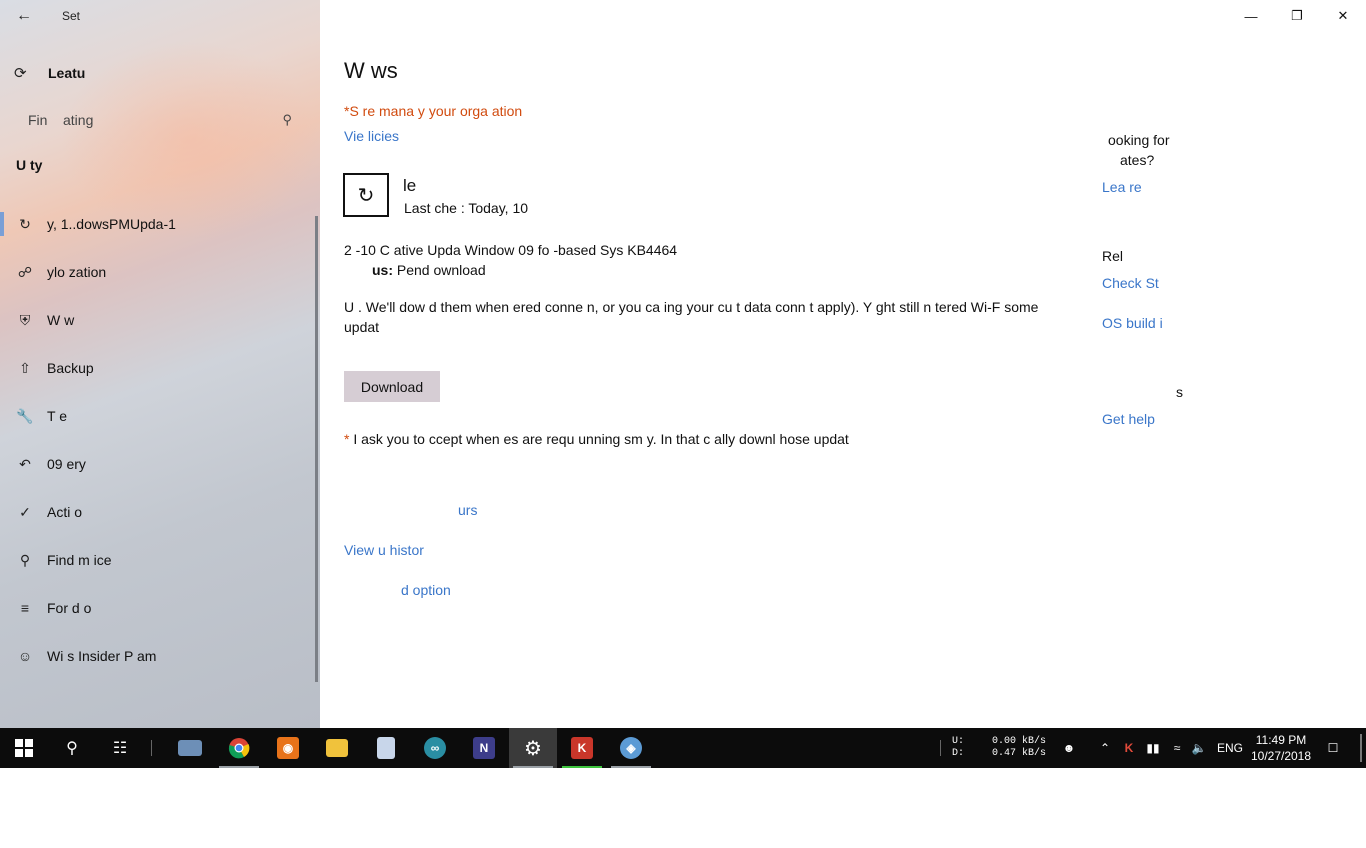 This screenshot has height=848, width=1366. I want to click on people-icon: ☻, so click(1069, 748).